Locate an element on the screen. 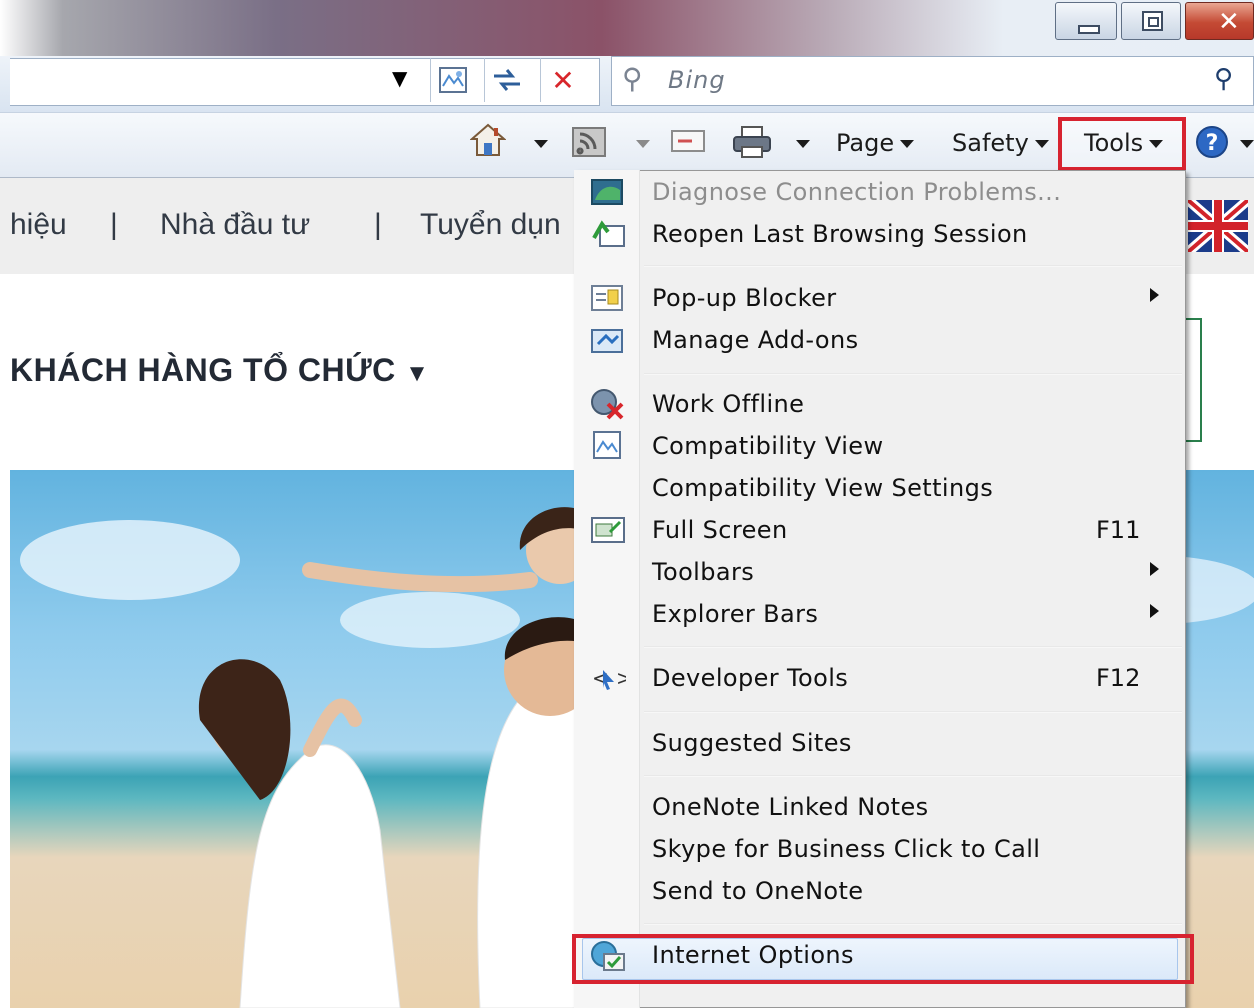 This screenshot has width=1254, height=1008. menu-item-work-offline: Work Offline is located at coordinates (728, 404).